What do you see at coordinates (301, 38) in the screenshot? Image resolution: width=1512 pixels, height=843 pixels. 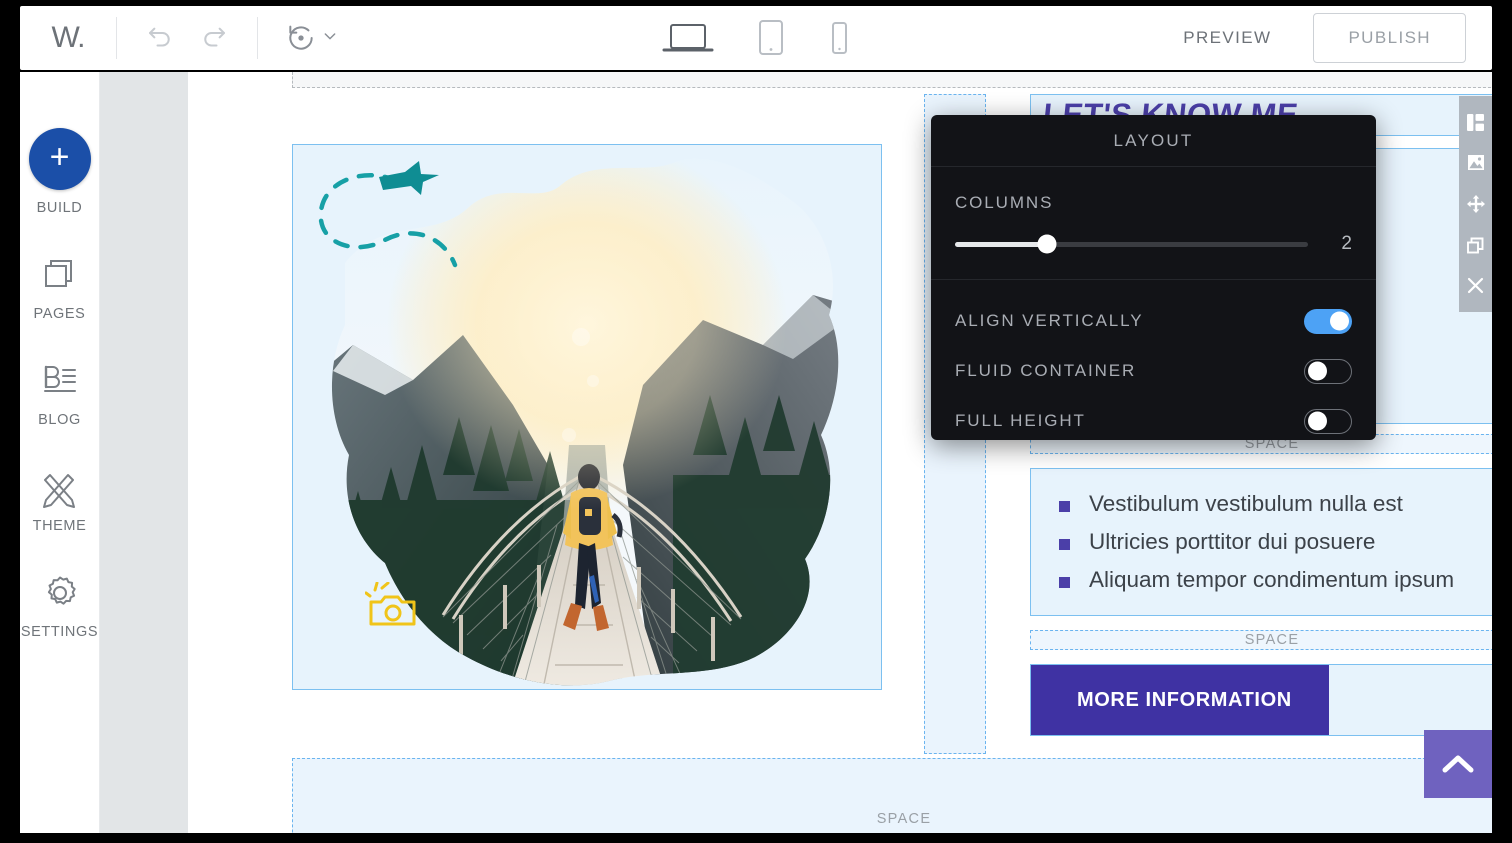 I see `history-revert-icon` at bounding box center [301, 38].